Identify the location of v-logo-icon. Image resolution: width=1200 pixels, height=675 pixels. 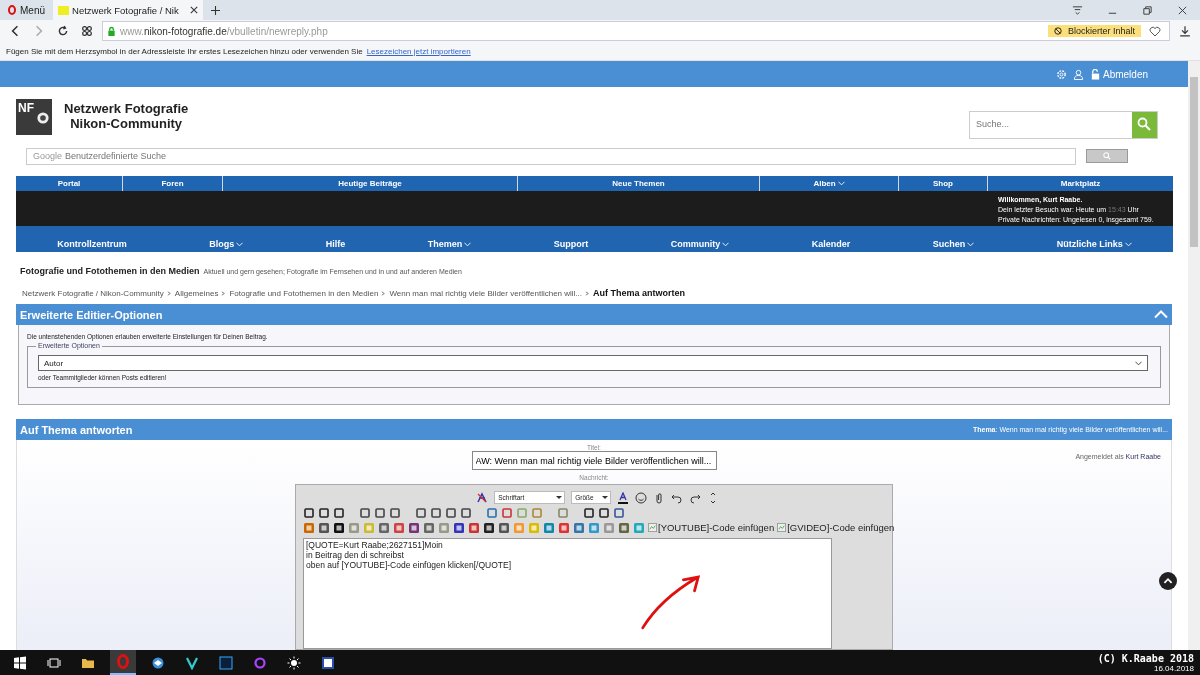
(192, 662).